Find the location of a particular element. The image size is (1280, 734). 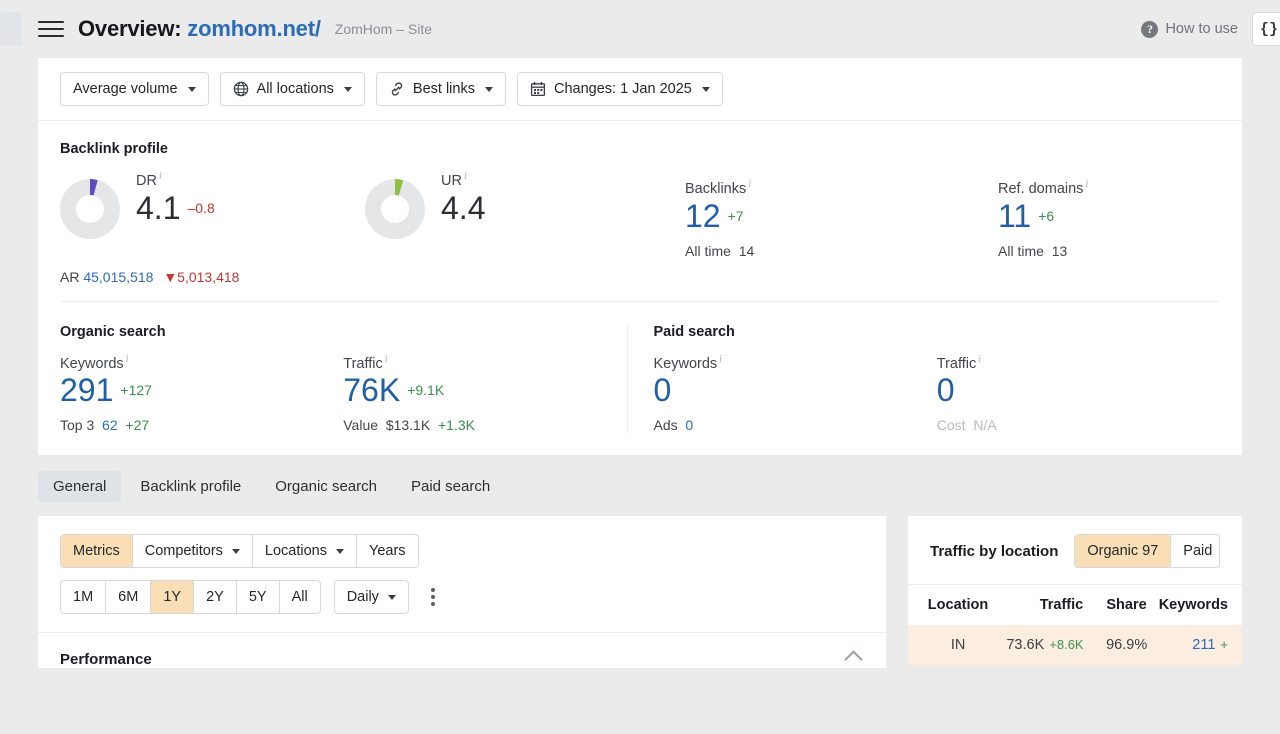

organic-traffic-value-row: 76K +9.1K is located at coordinates (484, 391).